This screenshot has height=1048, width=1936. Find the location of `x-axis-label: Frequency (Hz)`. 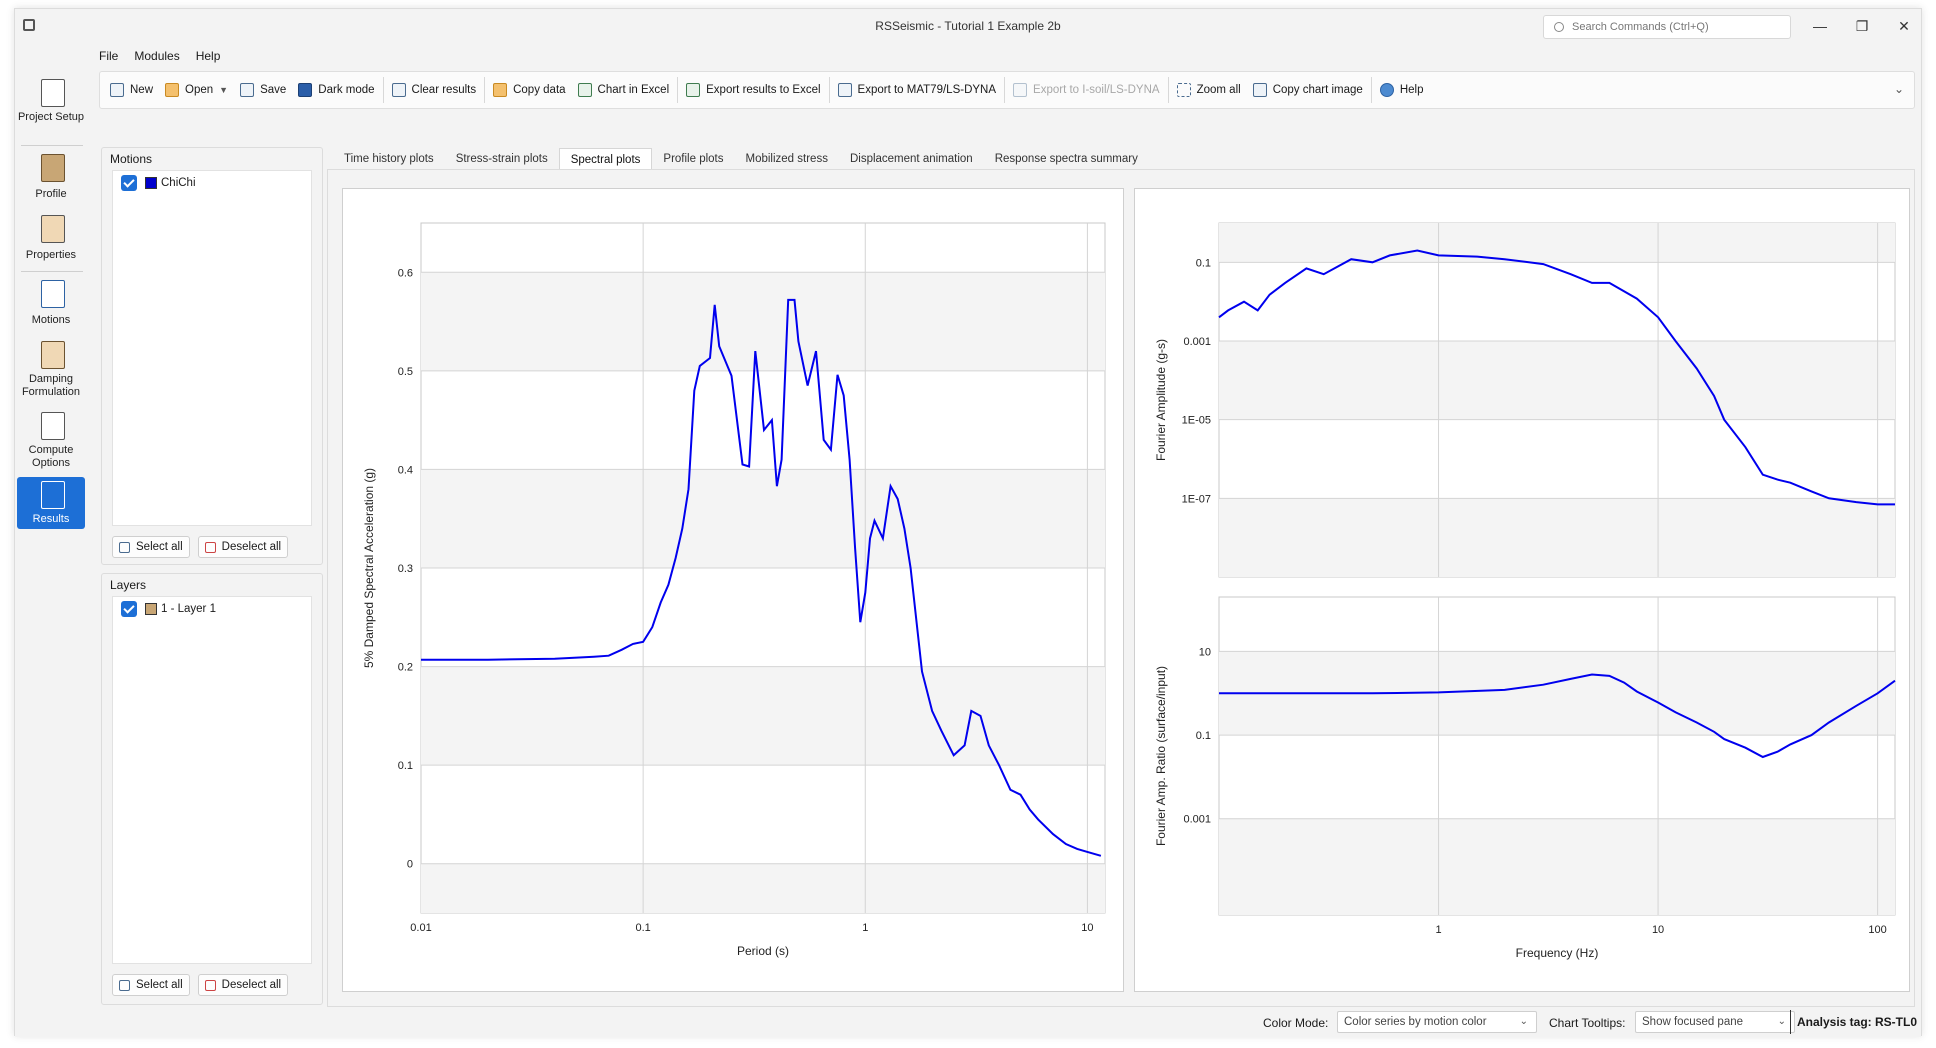

x-axis-label: Frequency (Hz) is located at coordinates (1557, 953).